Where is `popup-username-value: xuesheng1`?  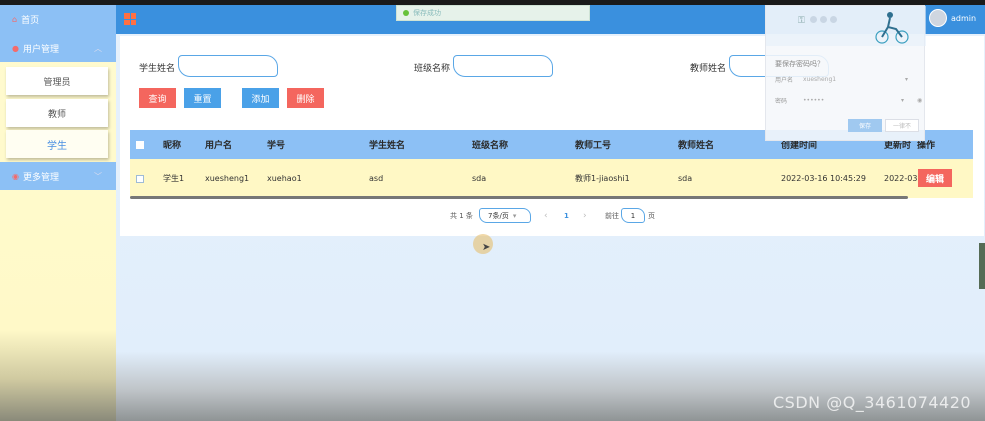 popup-username-value: xuesheng1 is located at coordinates (820, 79).